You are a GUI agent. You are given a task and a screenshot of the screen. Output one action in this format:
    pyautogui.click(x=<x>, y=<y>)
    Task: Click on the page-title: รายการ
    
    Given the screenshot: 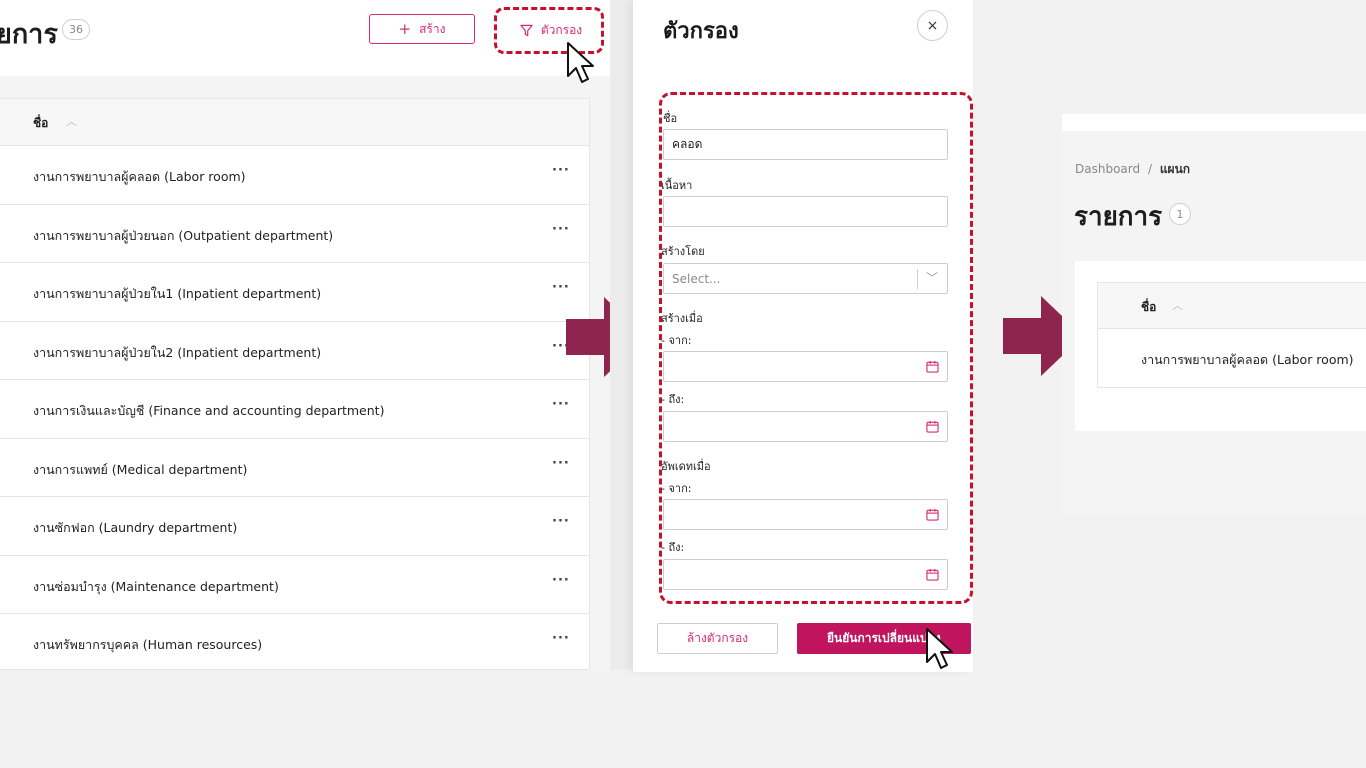 What is the action you would take?
    pyautogui.click(x=1118, y=217)
    